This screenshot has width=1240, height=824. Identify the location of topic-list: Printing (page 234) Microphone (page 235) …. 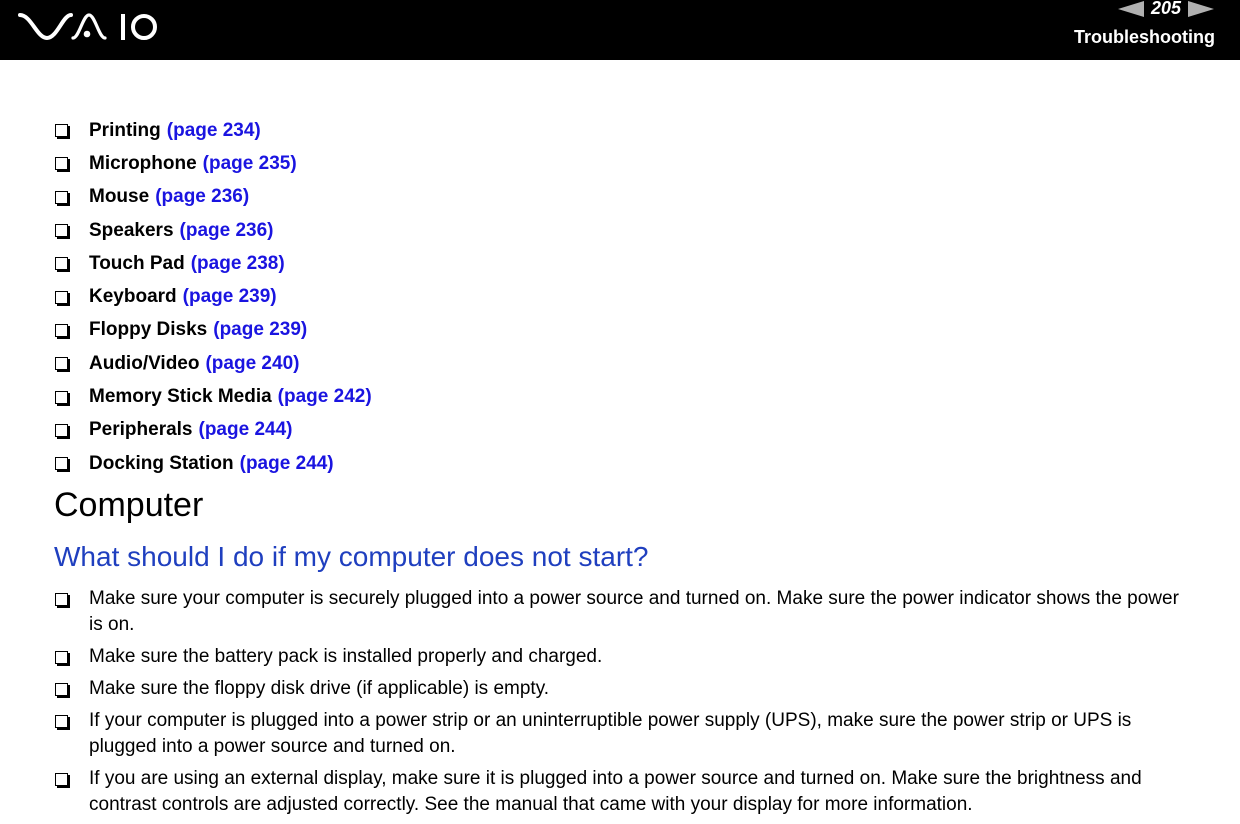
(213, 297).